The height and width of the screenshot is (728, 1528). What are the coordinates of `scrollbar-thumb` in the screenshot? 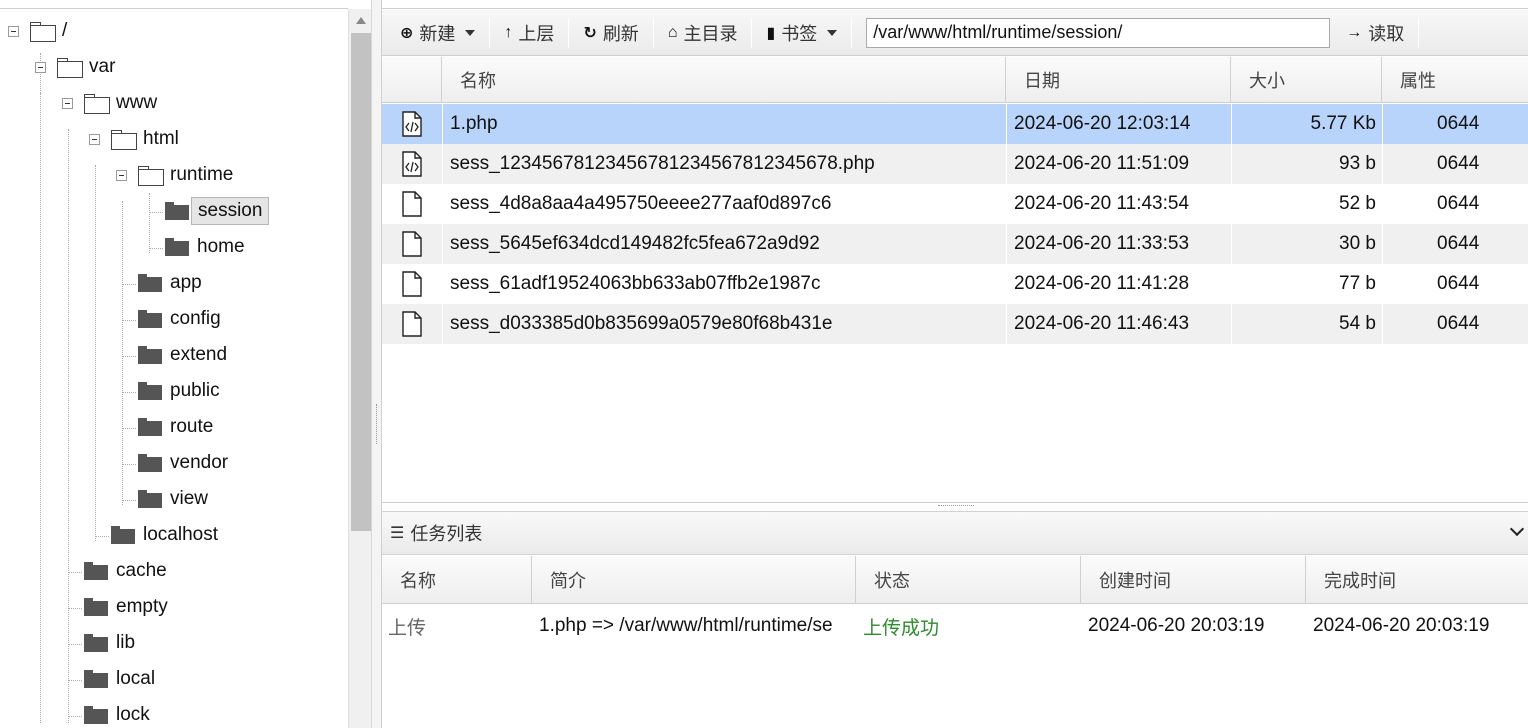 It's located at (361, 282).